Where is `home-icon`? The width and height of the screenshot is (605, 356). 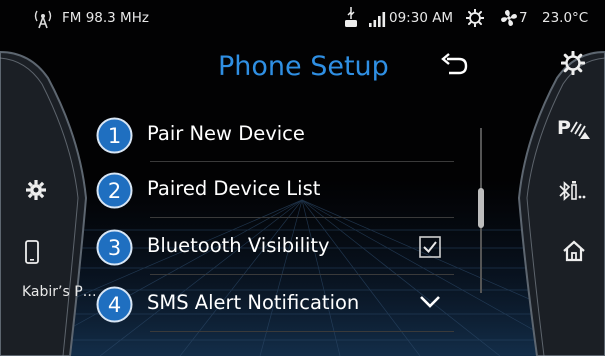
home-icon is located at coordinates (574, 251).